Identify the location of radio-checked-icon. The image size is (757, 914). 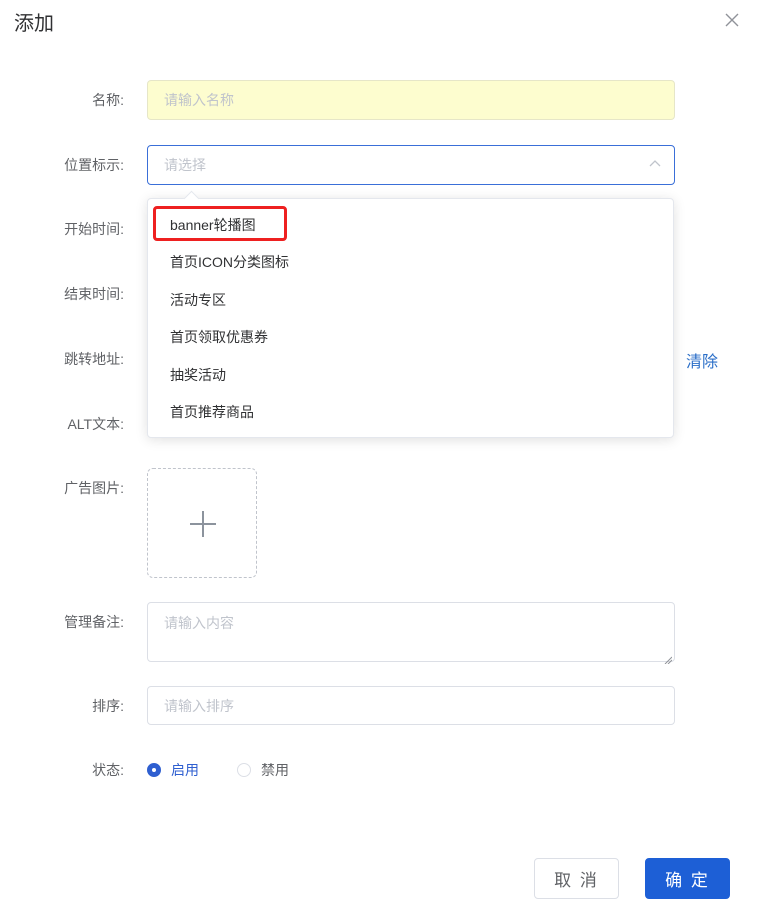
(154, 770).